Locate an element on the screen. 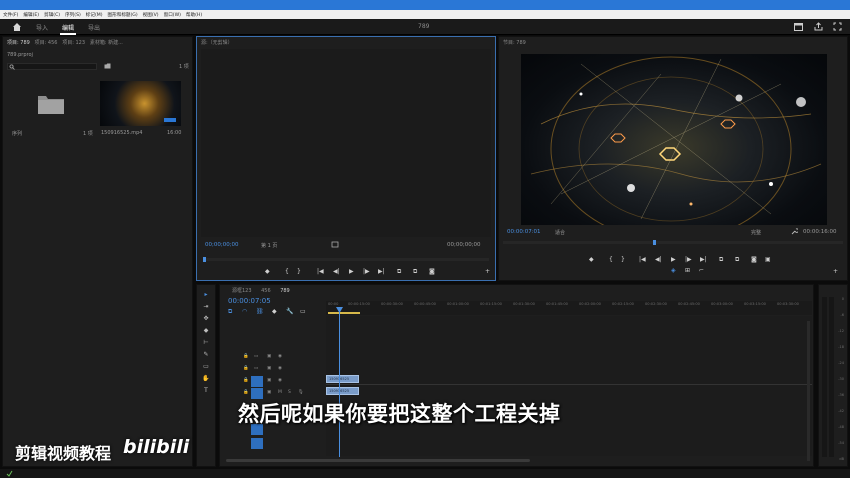 This screenshot has height=478, width=850. folder-icon is located at coordinates (51, 104).